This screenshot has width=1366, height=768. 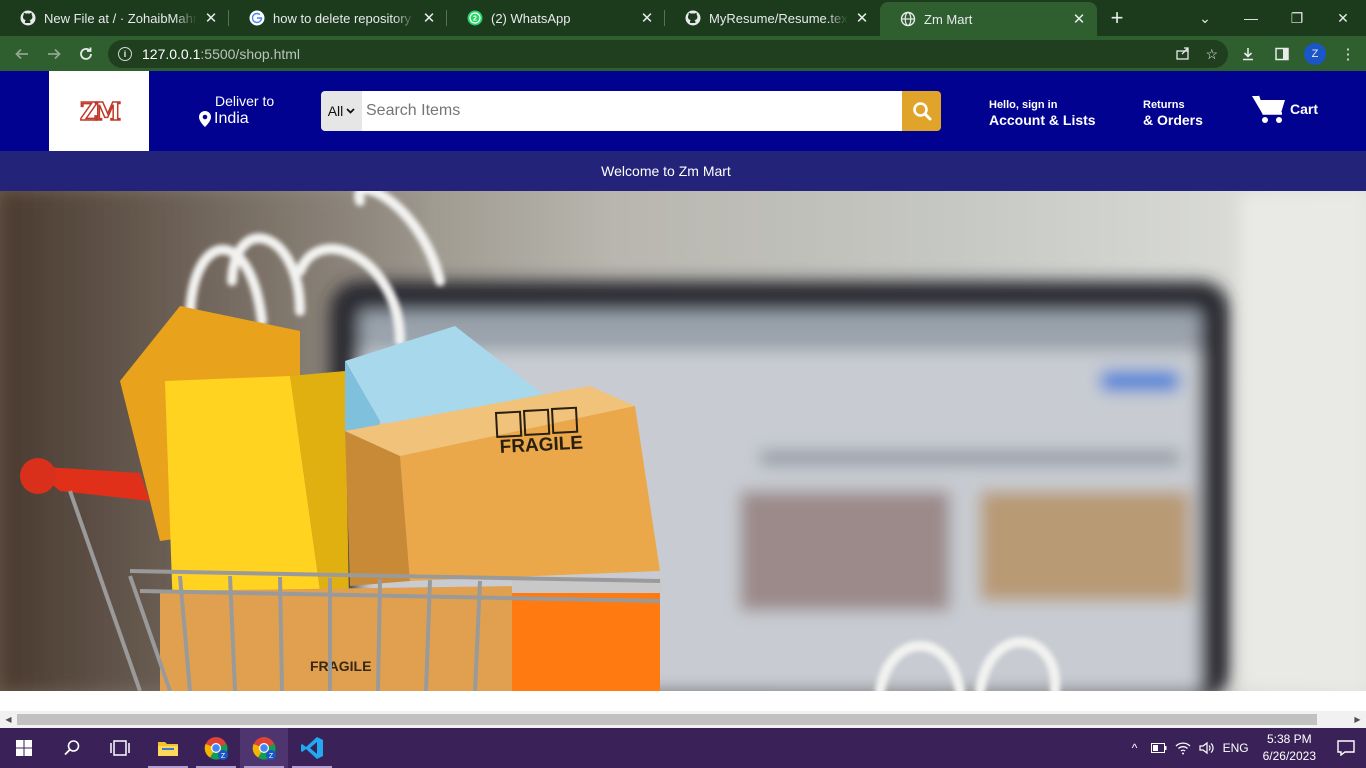 I want to click on forward-arrow-icon, so click(x=54, y=53).